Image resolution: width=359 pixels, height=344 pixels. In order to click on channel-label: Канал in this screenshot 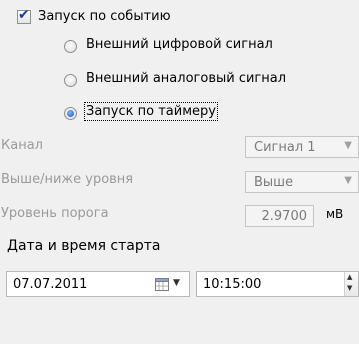, I will do `click(22, 145)`.